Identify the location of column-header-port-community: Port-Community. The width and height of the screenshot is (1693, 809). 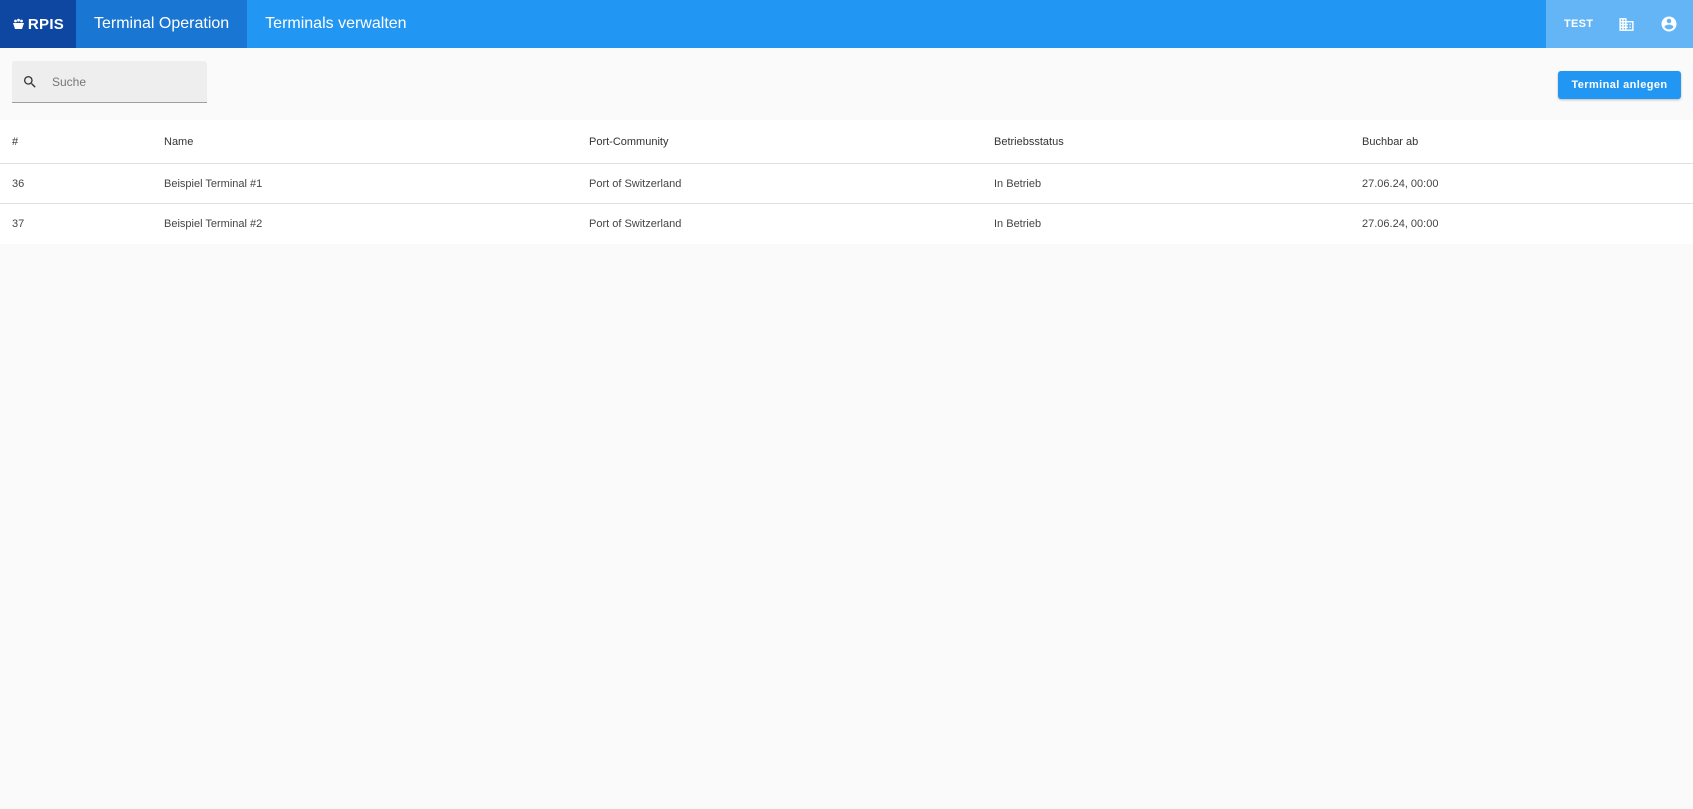
(791, 142).